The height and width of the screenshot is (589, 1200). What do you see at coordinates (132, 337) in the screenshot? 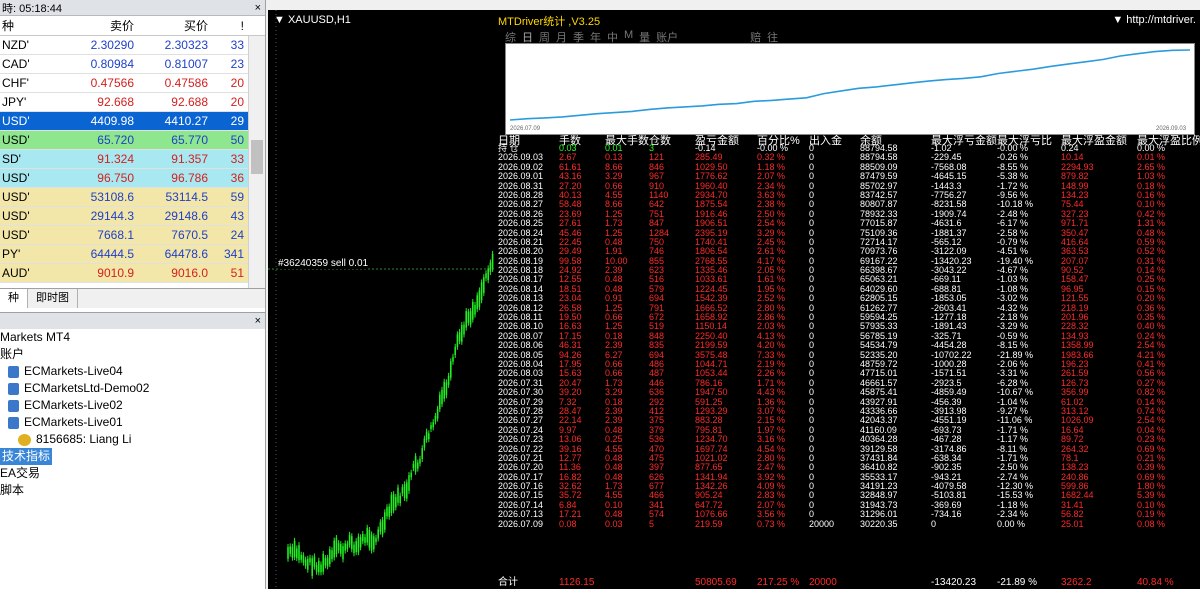
I see `navigator-item: Markets MT4` at bounding box center [132, 337].